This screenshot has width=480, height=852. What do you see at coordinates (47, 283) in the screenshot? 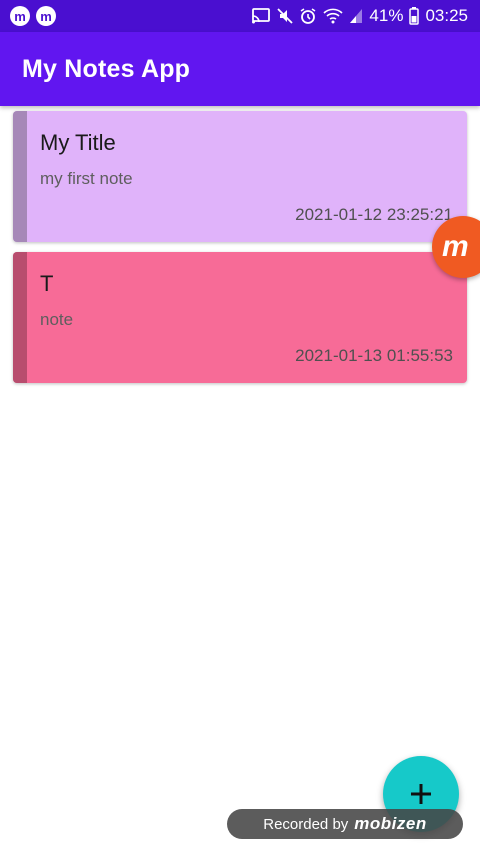
I see `note-title: T` at bounding box center [47, 283].